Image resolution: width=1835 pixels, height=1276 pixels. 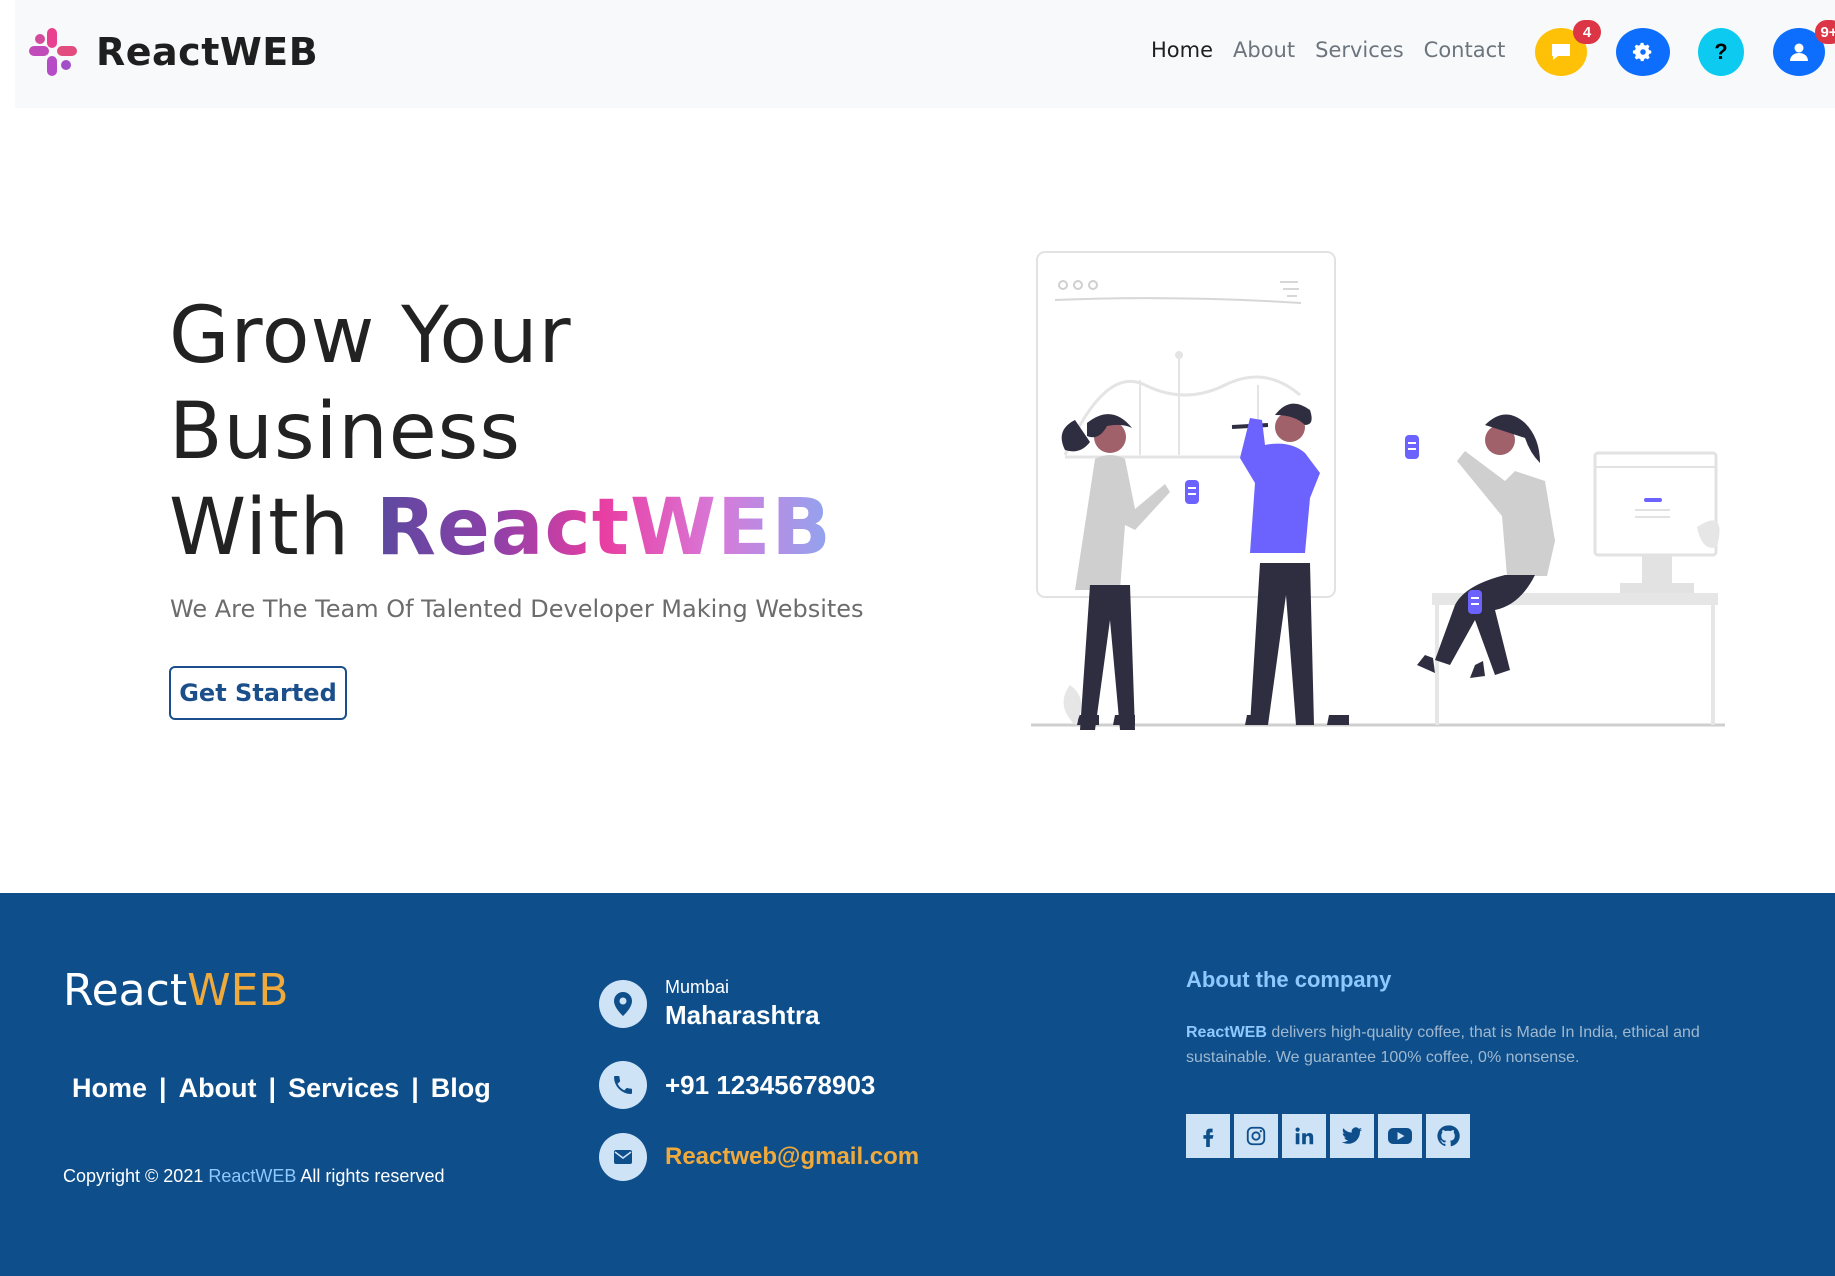 I want to click on hero-title-line-1: Grow Your, so click(x=370, y=336).